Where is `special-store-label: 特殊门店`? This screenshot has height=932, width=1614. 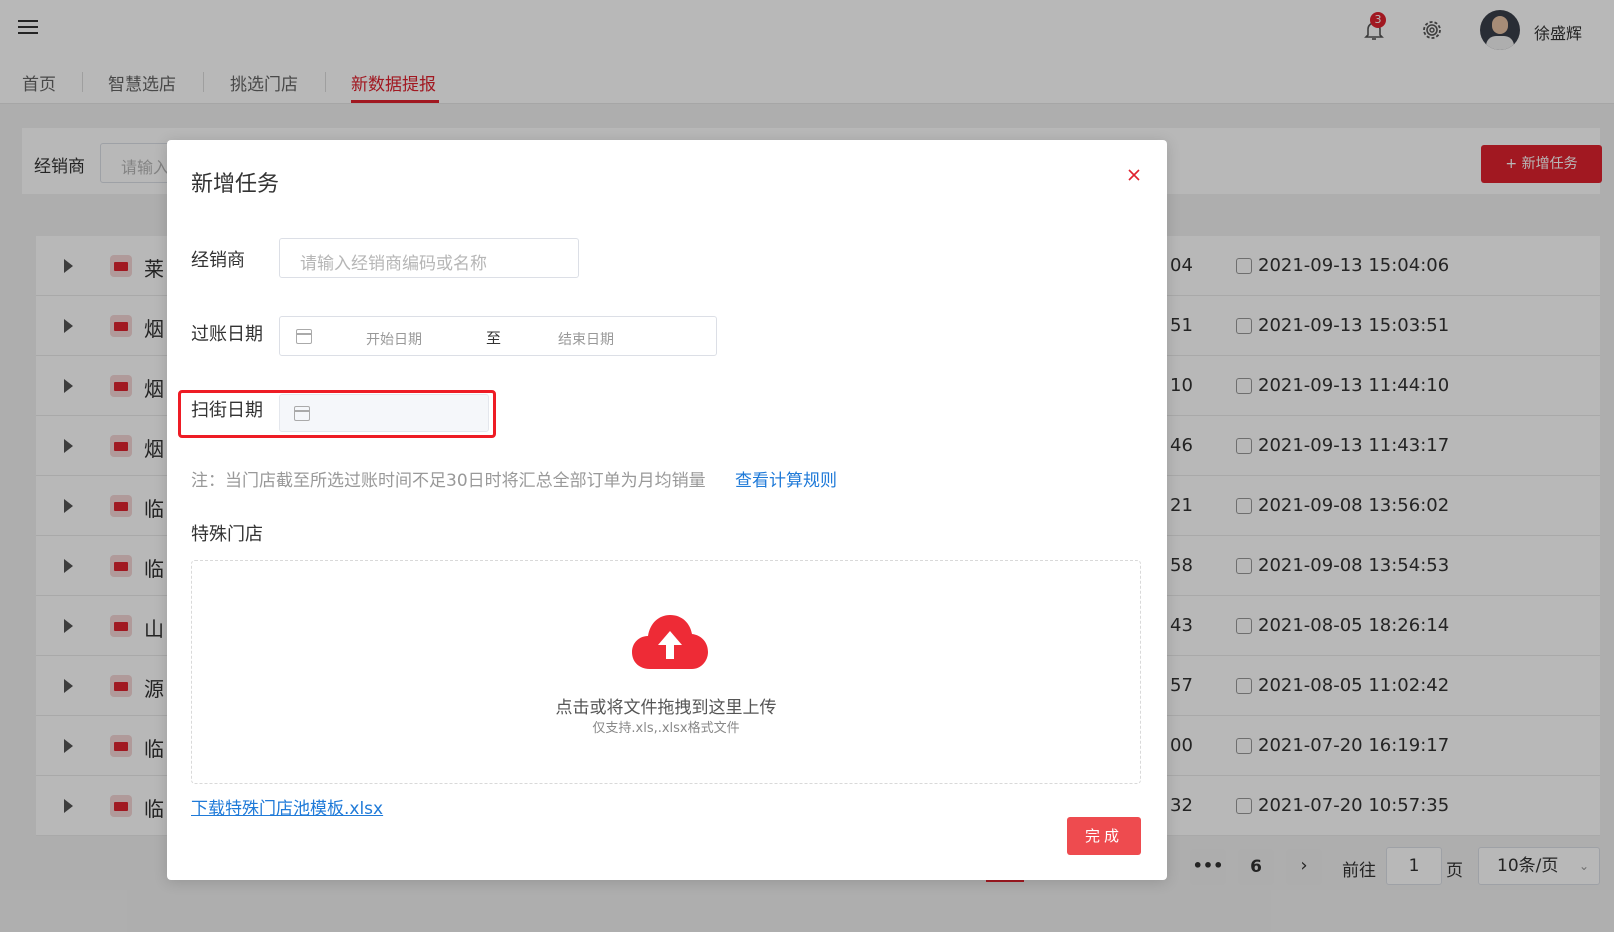 special-store-label: 特殊门店 is located at coordinates (227, 534).